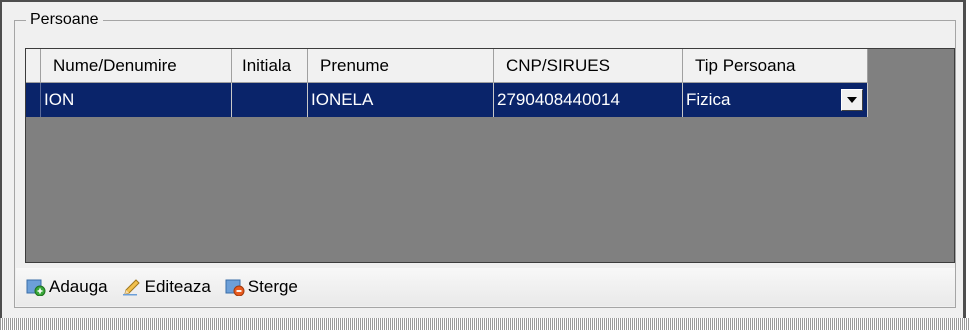 The height and width of the screenshot is (330, 970). Describe the element at coordinates (485, 287) in the screenshot. I see `grid-toolbar: Adauga Editeaza Sterge` at that location.